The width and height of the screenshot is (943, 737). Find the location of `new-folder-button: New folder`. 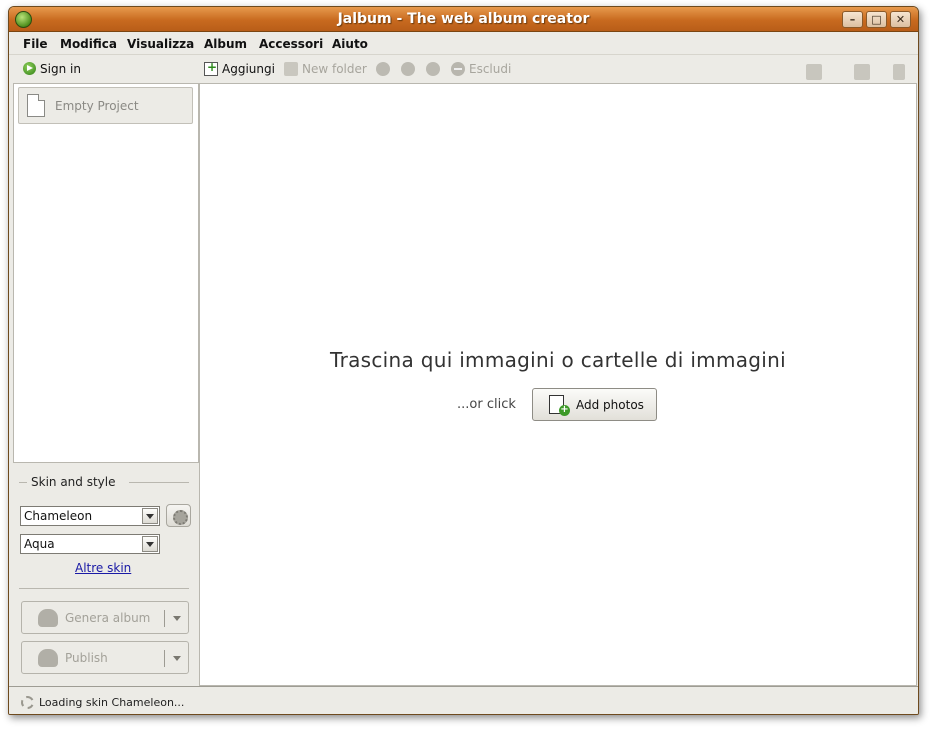

new-folder-button: New folder is located at coordinates (325, 69).